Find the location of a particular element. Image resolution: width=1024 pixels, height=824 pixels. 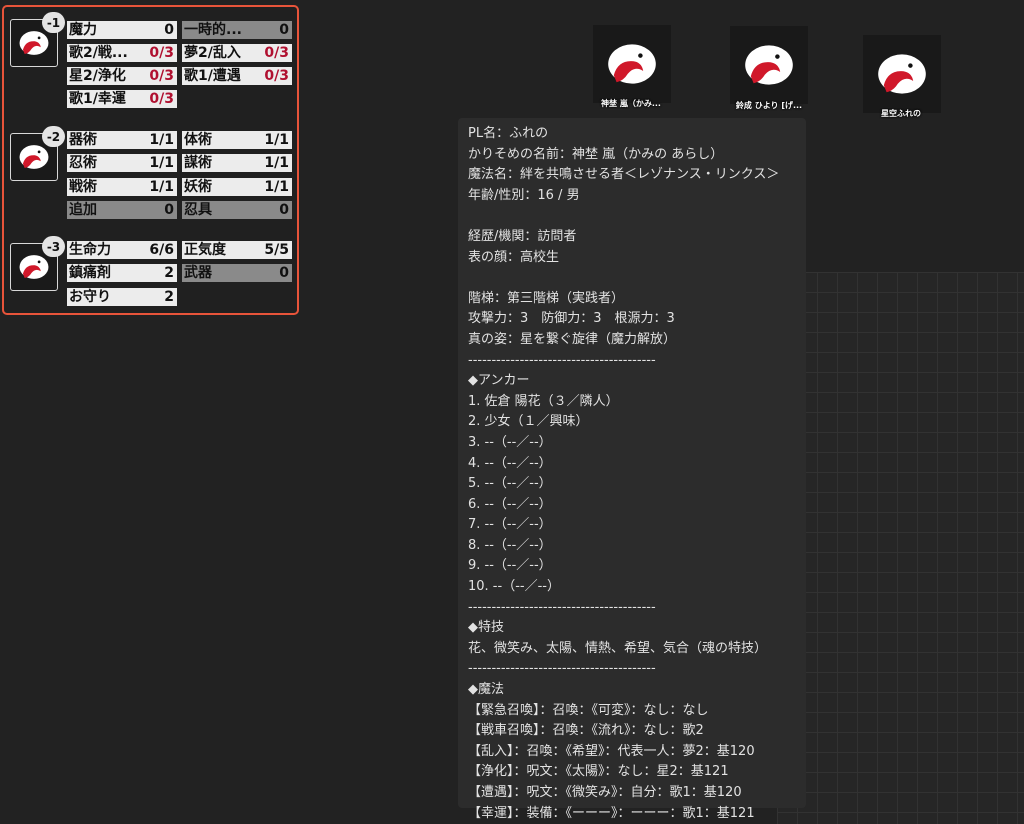

stat-mana: 魔力 0 is located at coordinates (122, 30).